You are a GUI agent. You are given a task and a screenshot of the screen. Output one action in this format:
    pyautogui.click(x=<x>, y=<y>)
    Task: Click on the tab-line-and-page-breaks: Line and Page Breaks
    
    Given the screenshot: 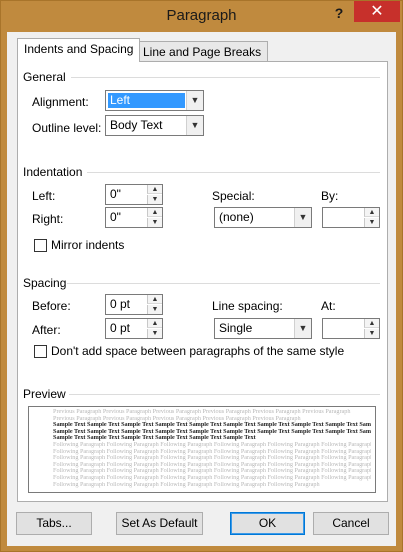 What is the action you would take?
    pyautogui.click(x=202, y=52)
    